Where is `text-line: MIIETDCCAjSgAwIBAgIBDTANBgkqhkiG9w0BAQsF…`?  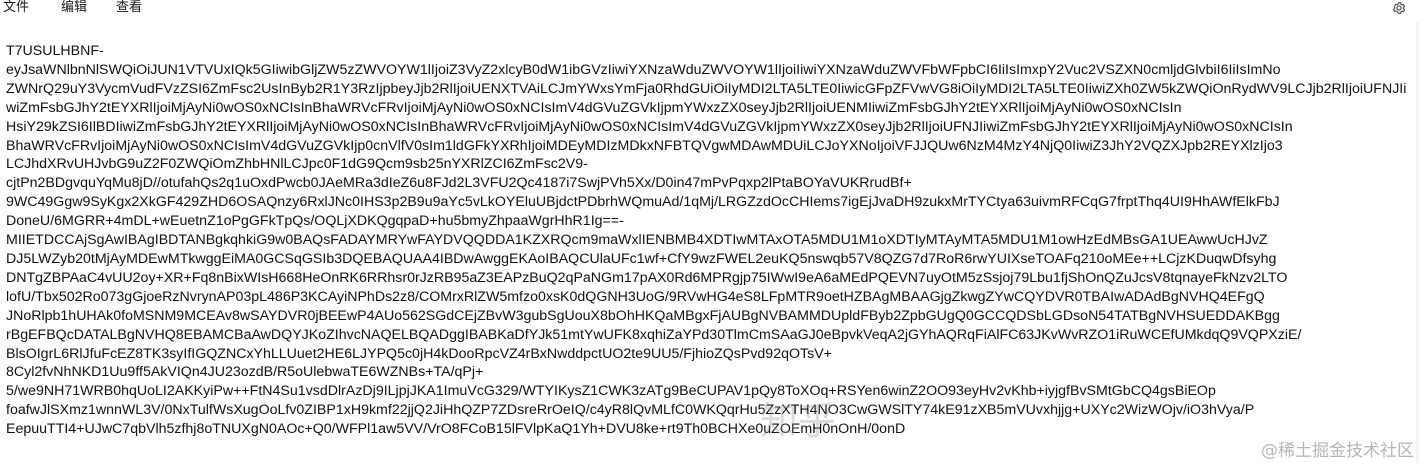
text-line: MIIETDCCAjSgAwIBAgIBDTANBgkqhkiG9w0BAQsF… is located at coordinates (637, 240).